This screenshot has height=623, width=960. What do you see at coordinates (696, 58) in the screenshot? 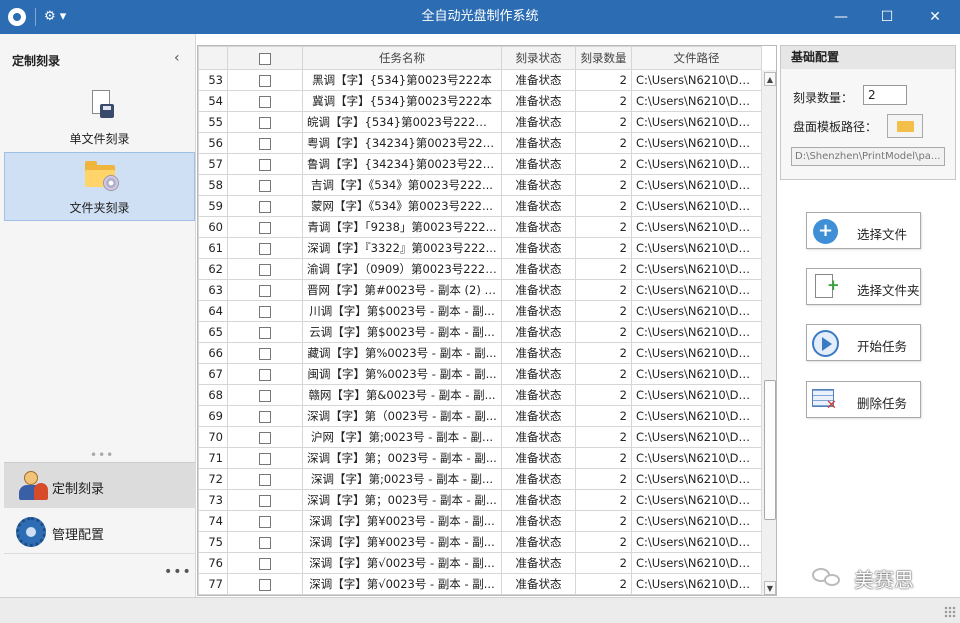
I see `column-header-file-path: 文件路径` at bounding box center [696, 58].